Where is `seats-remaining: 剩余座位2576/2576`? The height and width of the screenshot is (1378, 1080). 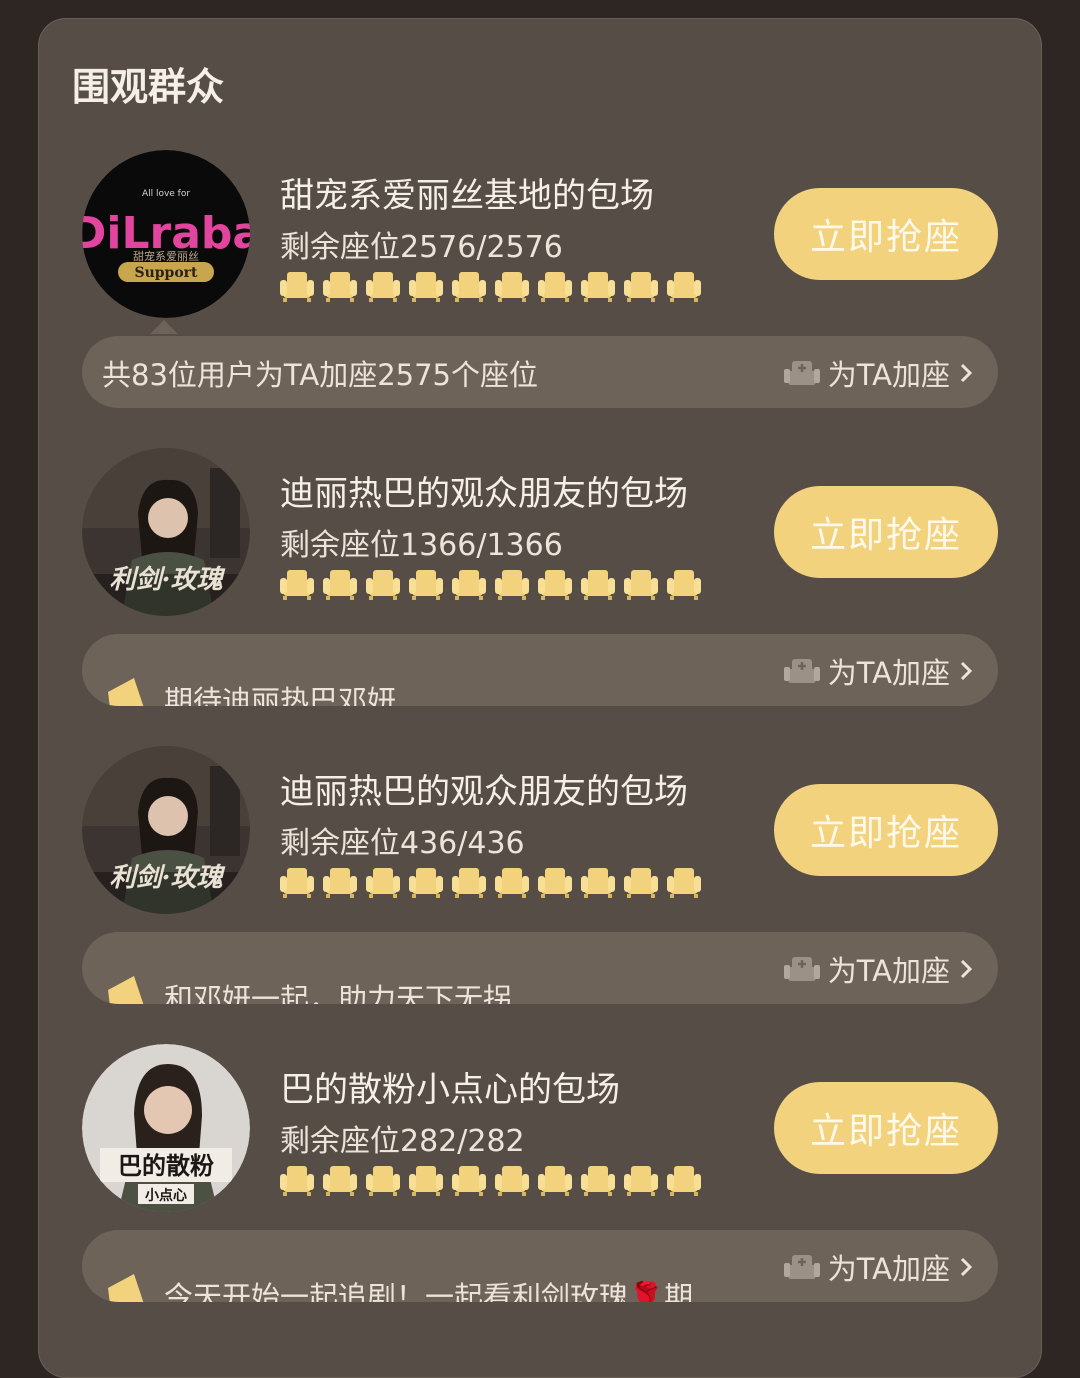
seats-remaining: 剩余座位2576/2576 is located at coordinates (421, 247).